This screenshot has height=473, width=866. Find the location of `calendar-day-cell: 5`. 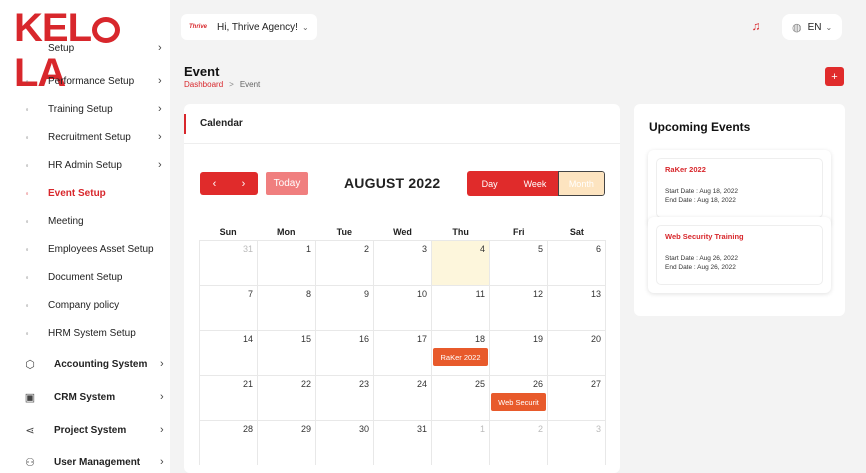

calendar-day-cell: 5 is located at coordinates (518, 263).